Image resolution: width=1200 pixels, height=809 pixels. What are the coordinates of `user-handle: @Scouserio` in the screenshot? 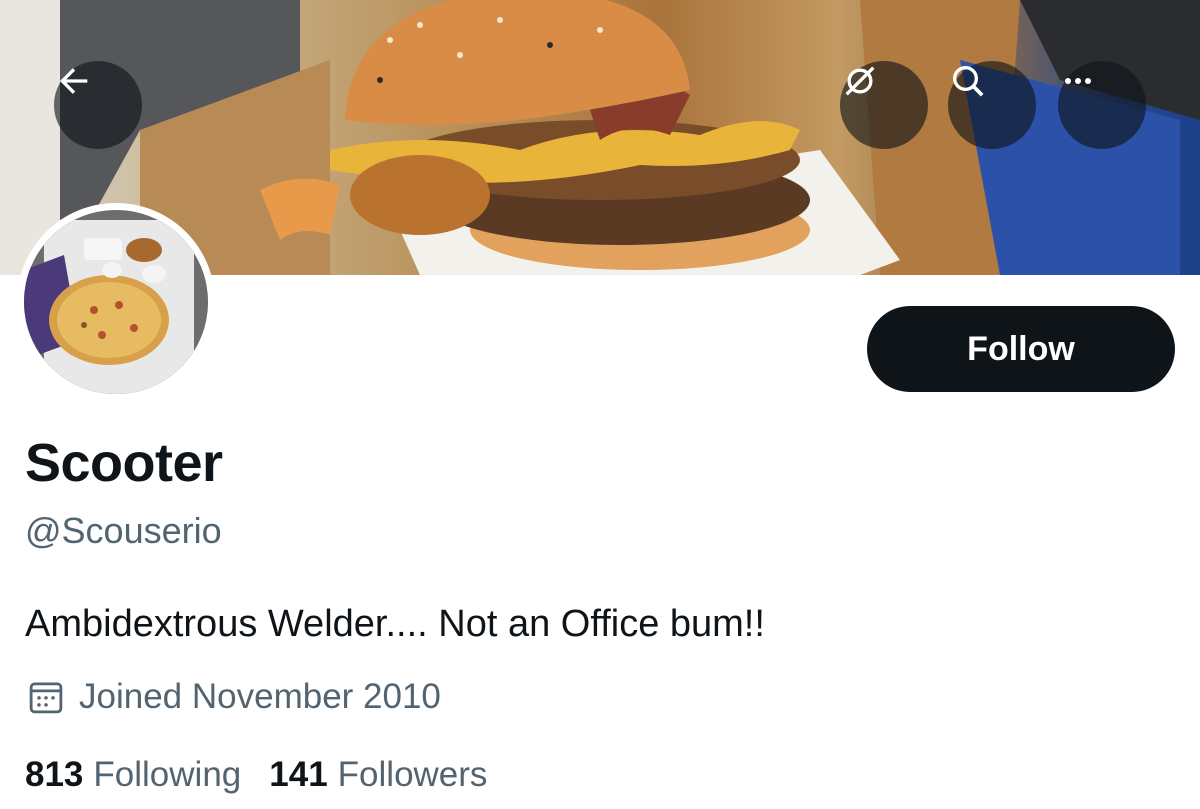 It's located at (123, 530).